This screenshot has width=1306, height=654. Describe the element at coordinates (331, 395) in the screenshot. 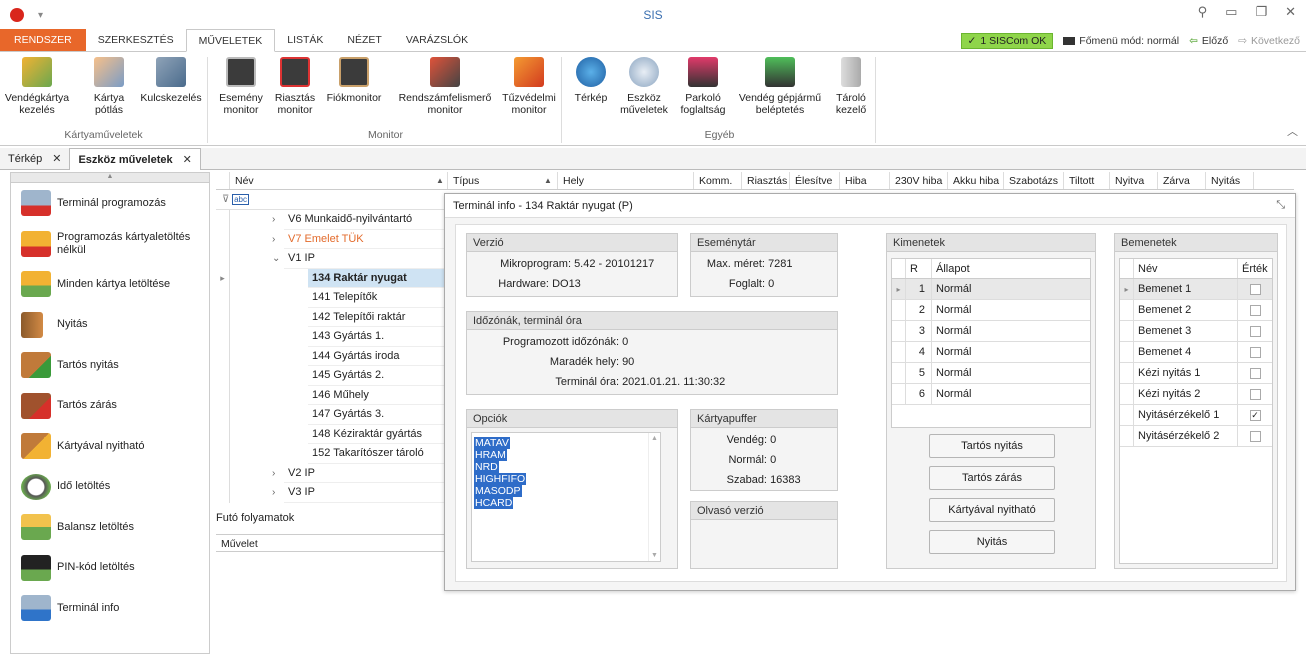

I see `tree-row: 146 Műhely` at that location.